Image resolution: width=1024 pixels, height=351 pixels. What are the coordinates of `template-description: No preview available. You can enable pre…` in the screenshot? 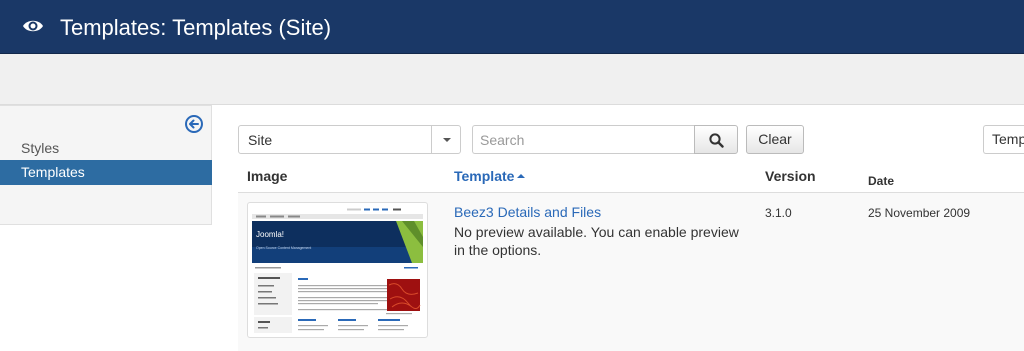 It's located at (596, 241).